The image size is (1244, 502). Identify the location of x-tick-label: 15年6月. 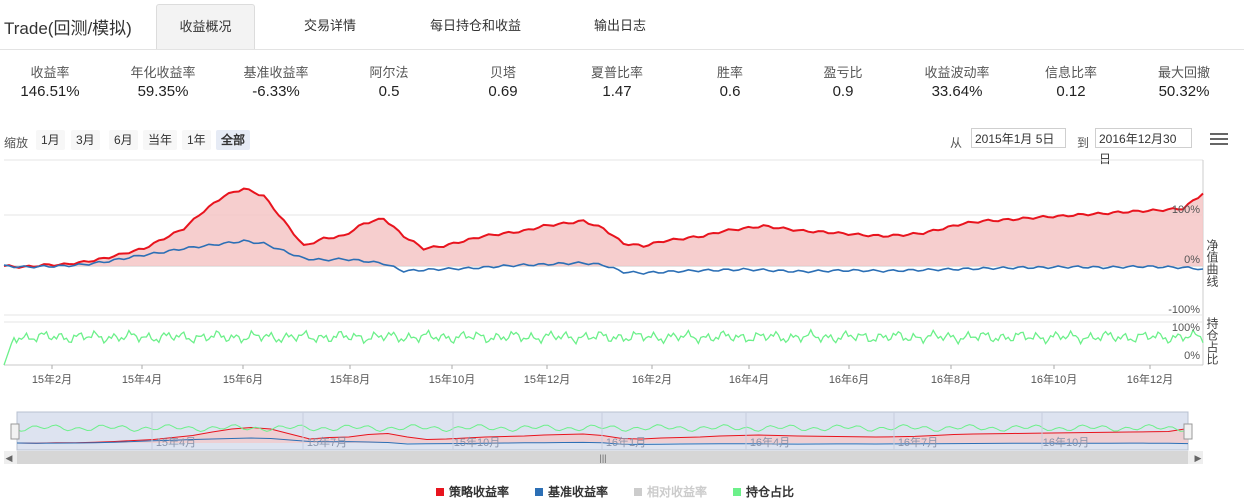
(243, 379).